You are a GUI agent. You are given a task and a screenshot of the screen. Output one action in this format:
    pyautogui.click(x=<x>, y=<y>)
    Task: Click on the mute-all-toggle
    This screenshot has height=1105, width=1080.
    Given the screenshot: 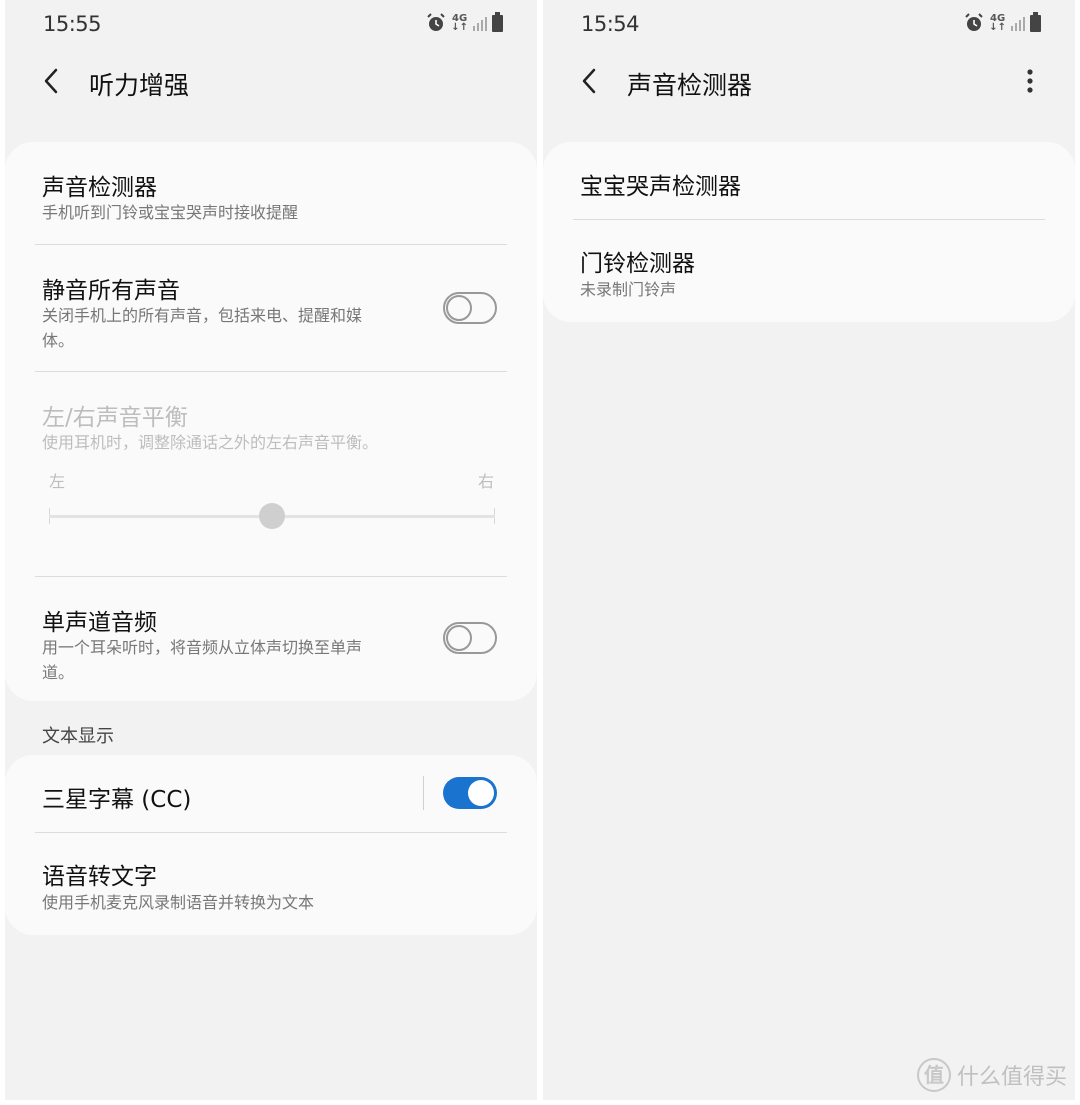 What is the action you would take?
    pyautogui.click(x=470, y=308)
    